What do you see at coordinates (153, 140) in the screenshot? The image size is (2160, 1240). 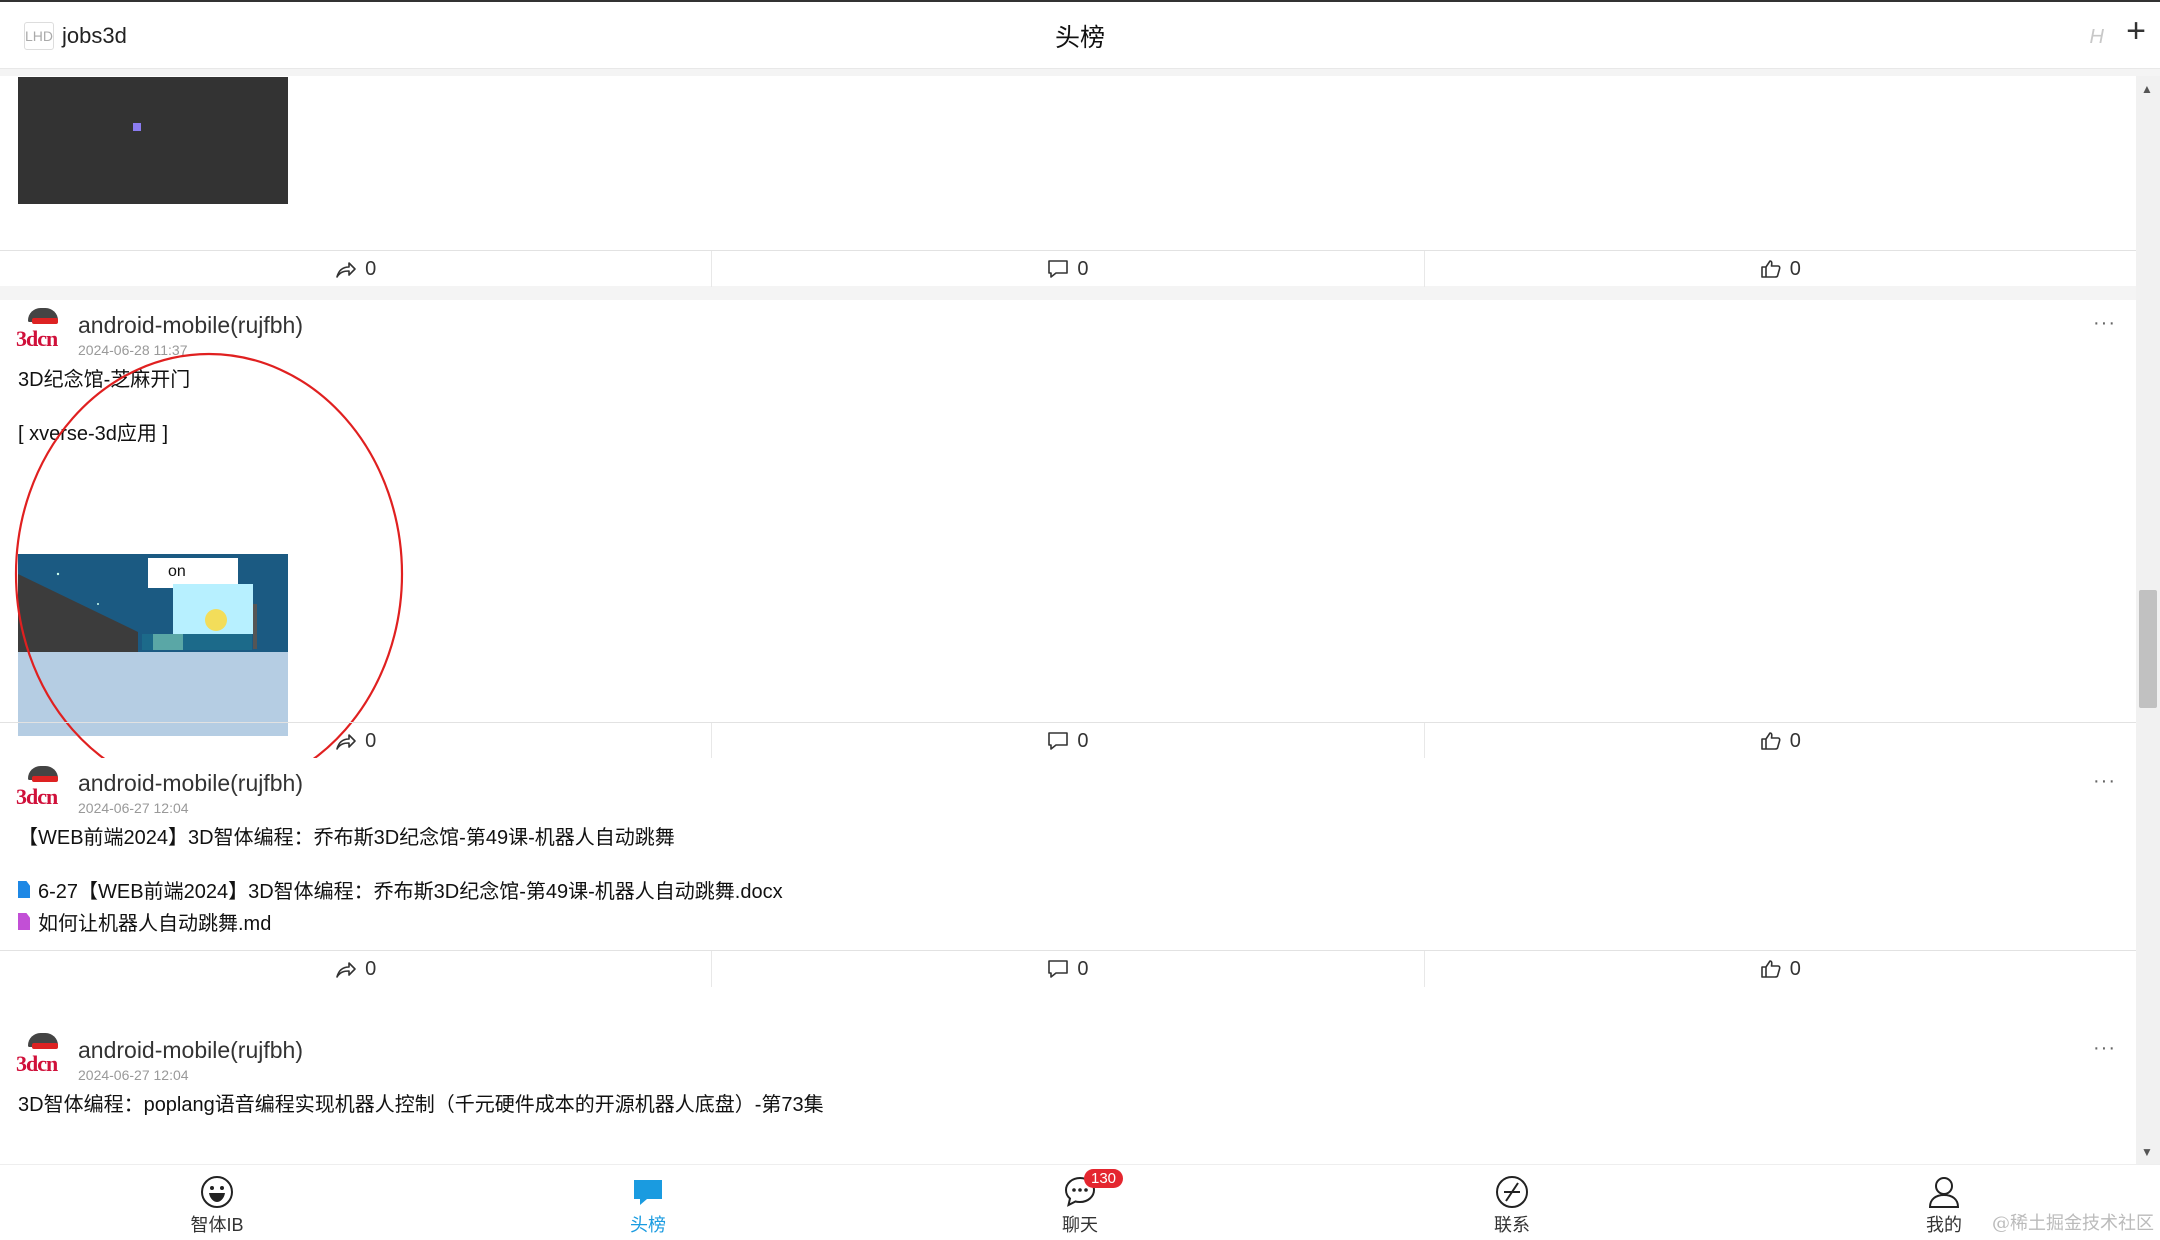 I see `post-image` at bounding box center [153, 140].